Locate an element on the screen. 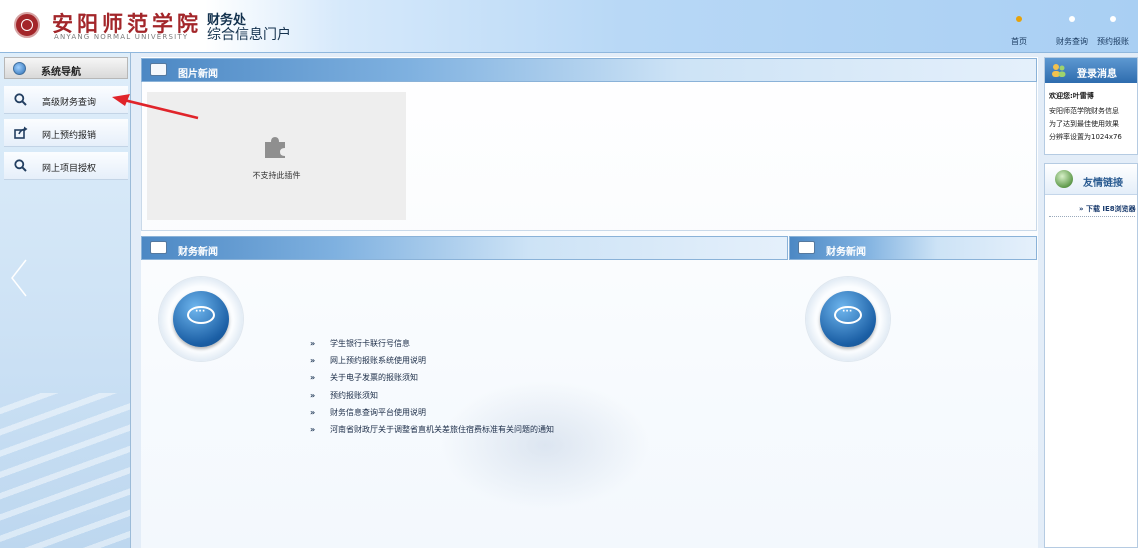 This screenshot has width=1138, height=548. top-nav-label: 首页 is located at coordinates (1019, 41).